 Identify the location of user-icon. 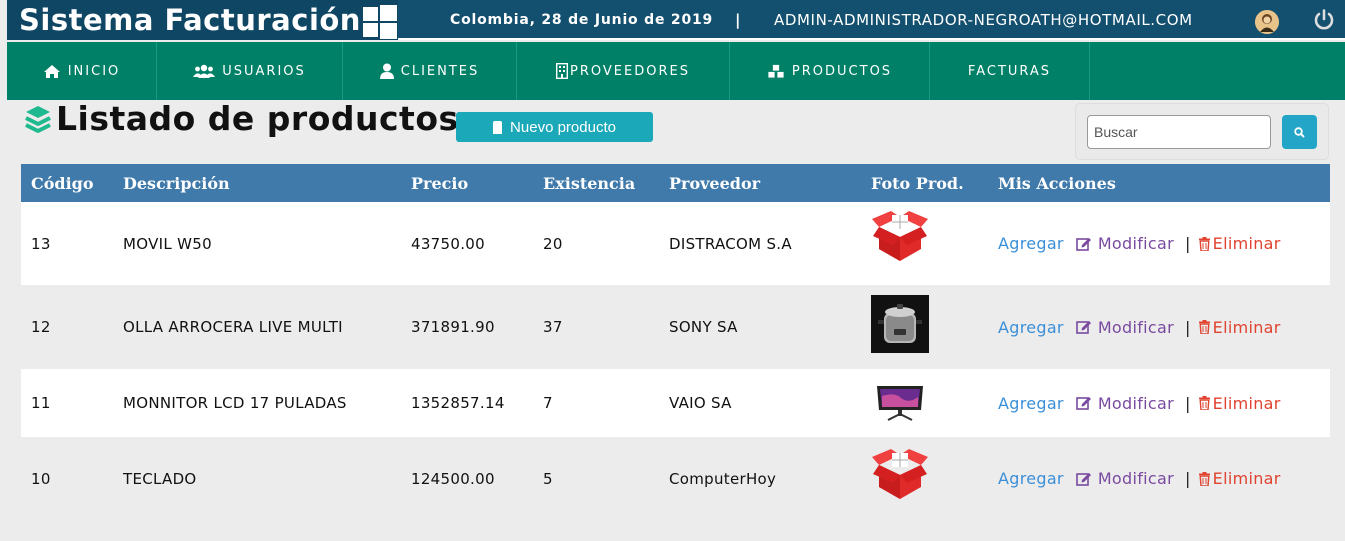
(386, 71).